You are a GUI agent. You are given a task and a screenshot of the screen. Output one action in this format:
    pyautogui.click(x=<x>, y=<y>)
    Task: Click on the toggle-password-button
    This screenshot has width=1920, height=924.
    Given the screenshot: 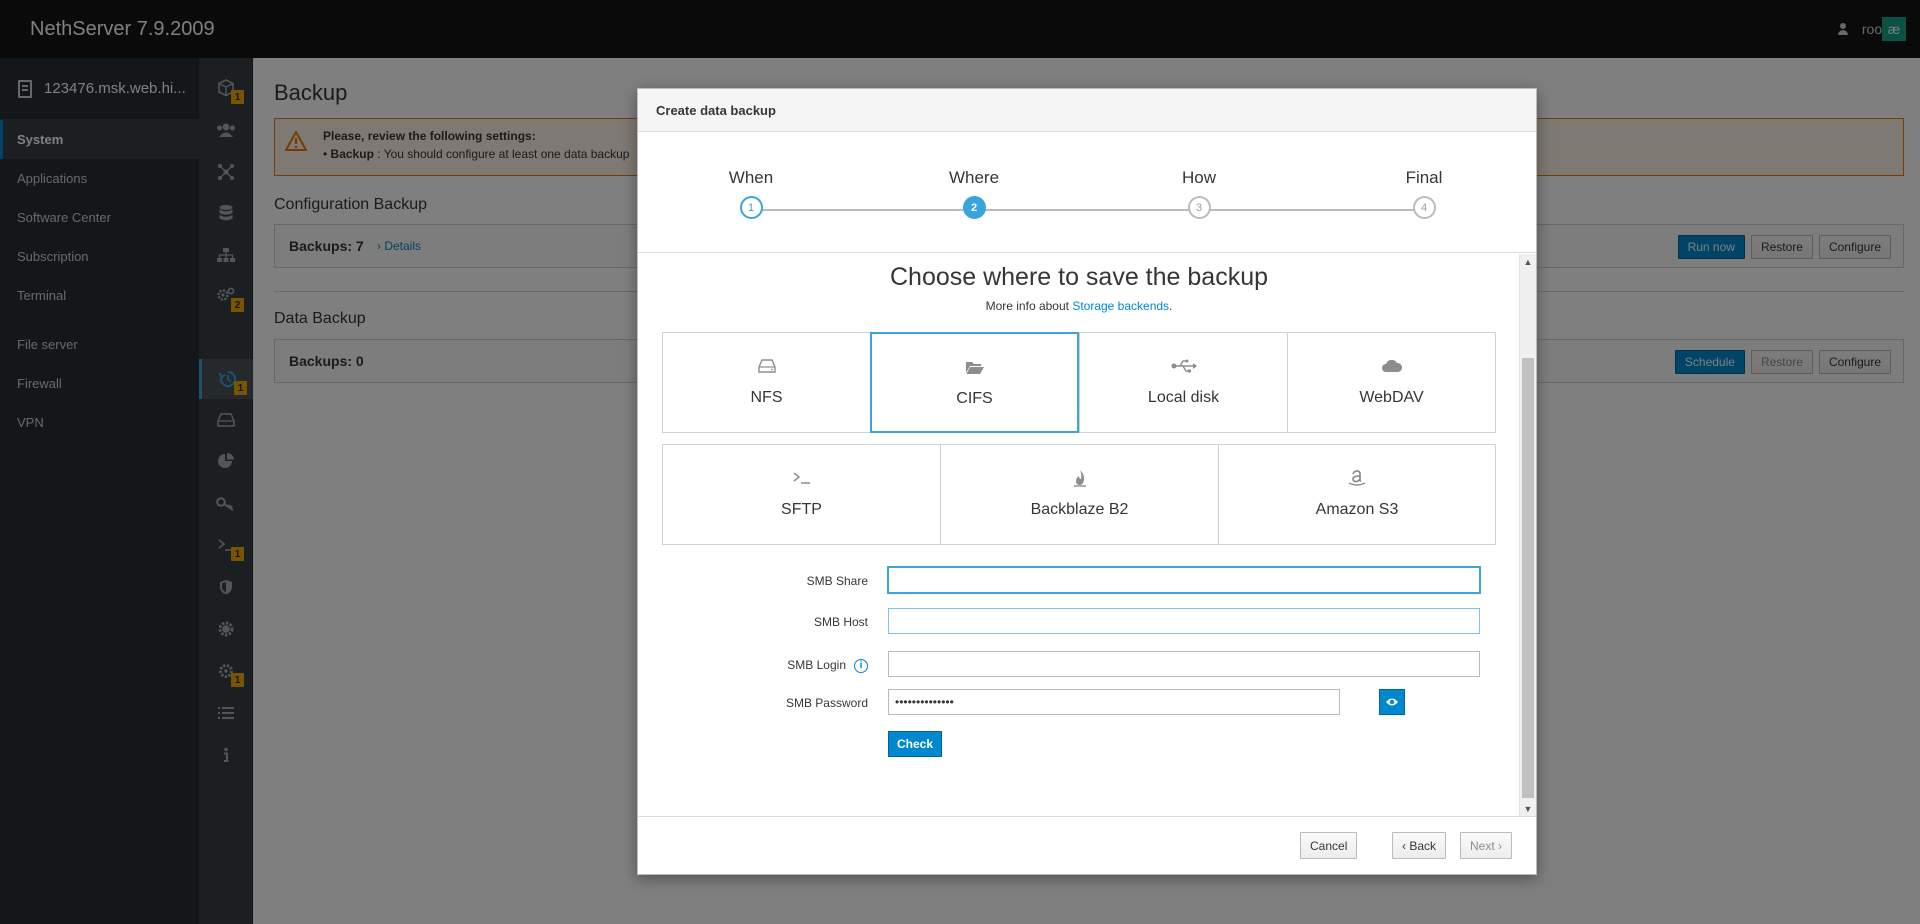 What is the action you would take?
    pyautogui.click(x=1392, y=702)
    